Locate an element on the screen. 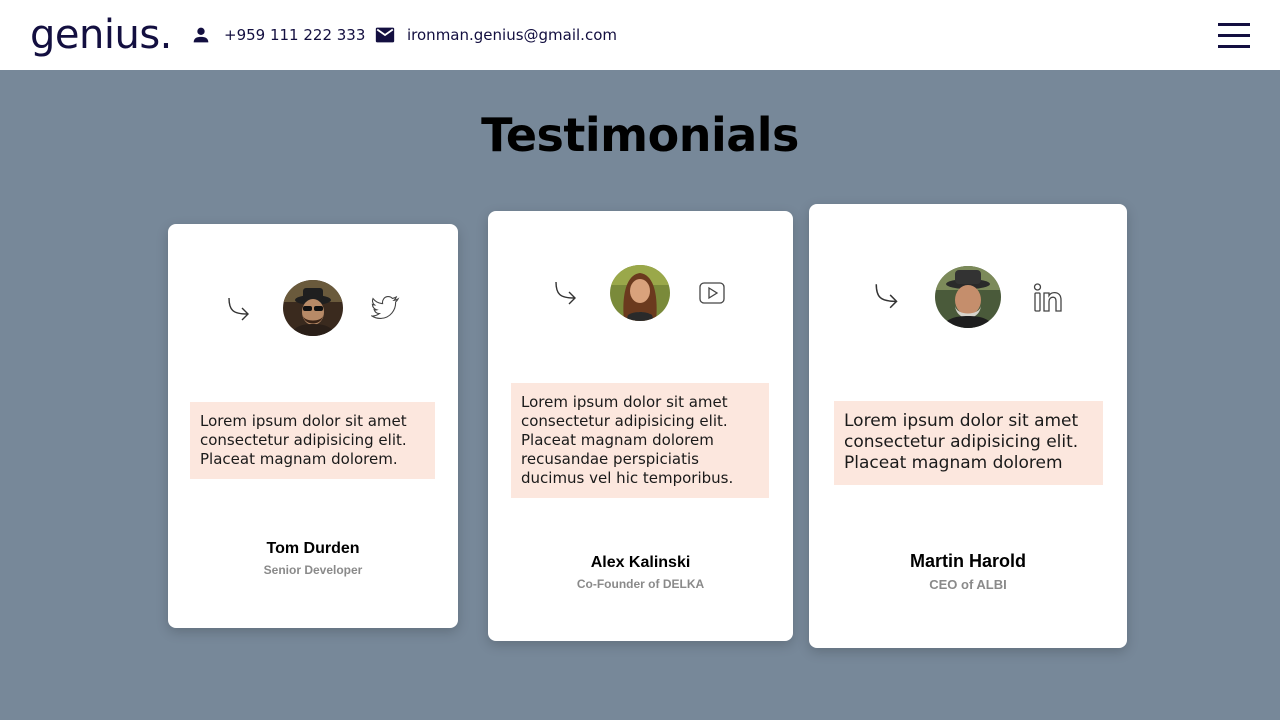  page-title: Testimonials is located at coordinates (640, 135).